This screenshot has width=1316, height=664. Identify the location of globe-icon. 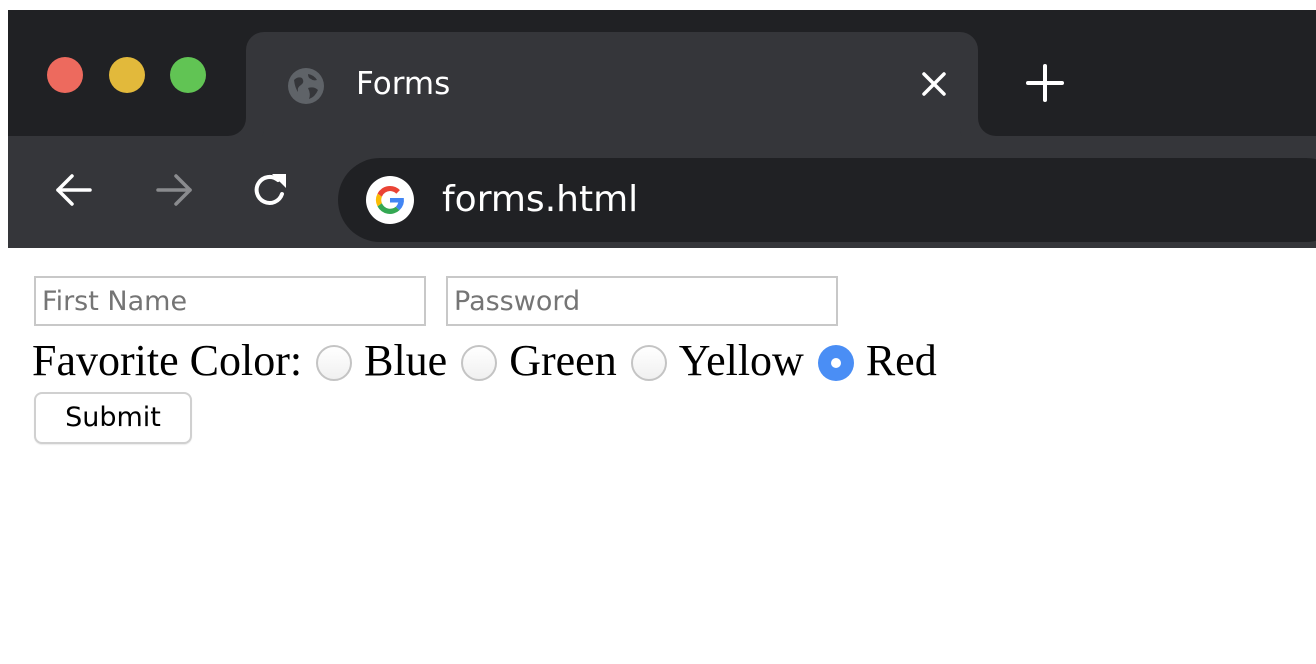
(306, 86).